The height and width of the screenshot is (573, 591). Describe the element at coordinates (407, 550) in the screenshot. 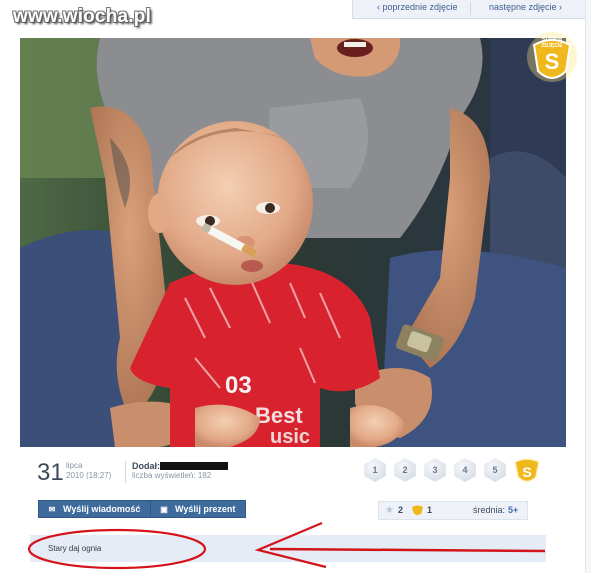

I see `annotation-arrow-shaft` at that location.